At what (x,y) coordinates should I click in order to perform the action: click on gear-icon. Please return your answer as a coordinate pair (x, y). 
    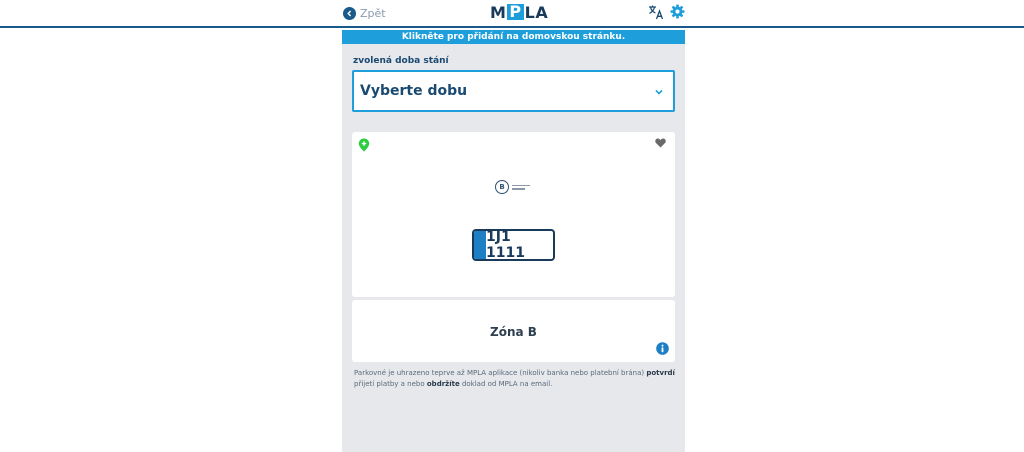
    Looking at the image, I should click on (677, 11).